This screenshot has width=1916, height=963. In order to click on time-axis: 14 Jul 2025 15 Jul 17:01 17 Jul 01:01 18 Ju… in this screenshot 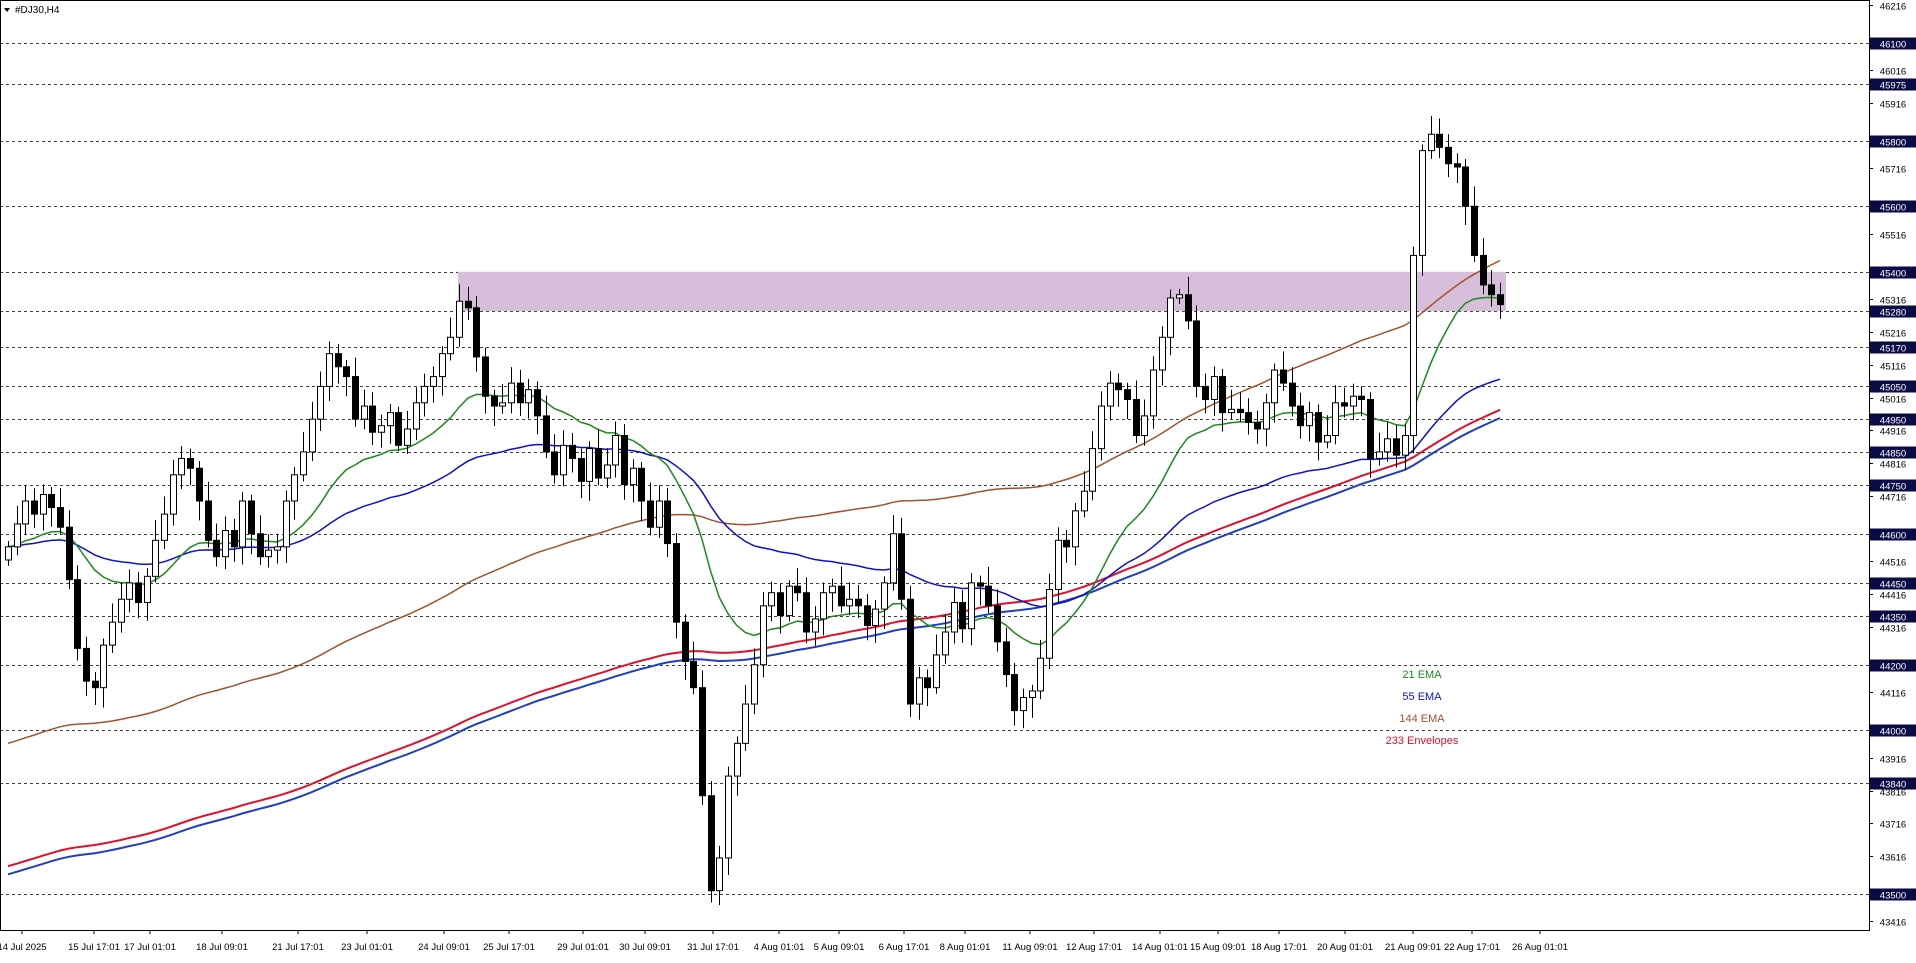, I will do `click(784, 941)`.